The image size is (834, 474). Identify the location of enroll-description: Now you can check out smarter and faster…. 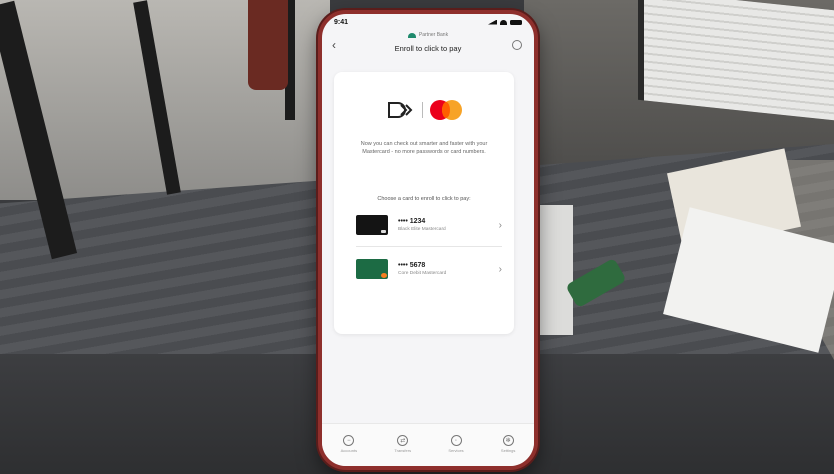
(424, 148).